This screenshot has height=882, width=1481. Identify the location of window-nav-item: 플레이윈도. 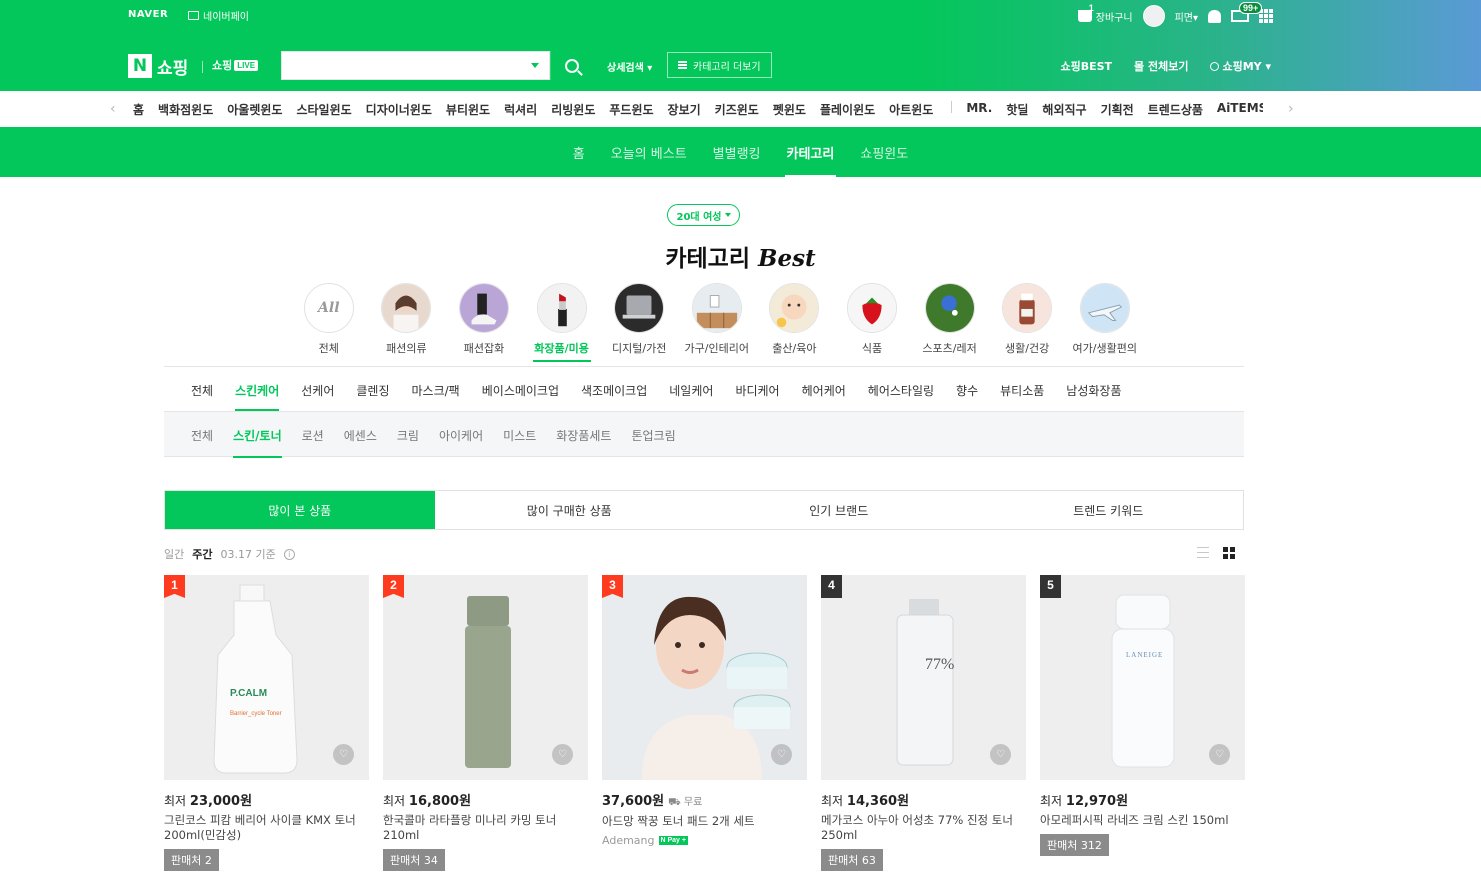
(847, 109).